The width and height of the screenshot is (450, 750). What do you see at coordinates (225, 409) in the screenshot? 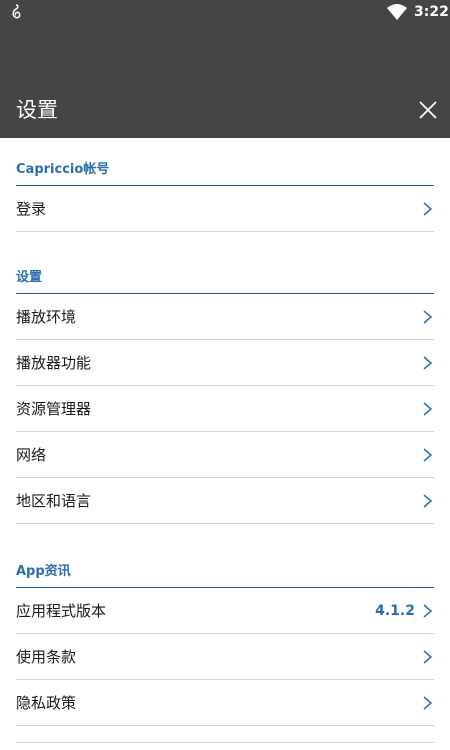
I see `file-manager-item: 资源管理器` at bounding box center [225, 409].